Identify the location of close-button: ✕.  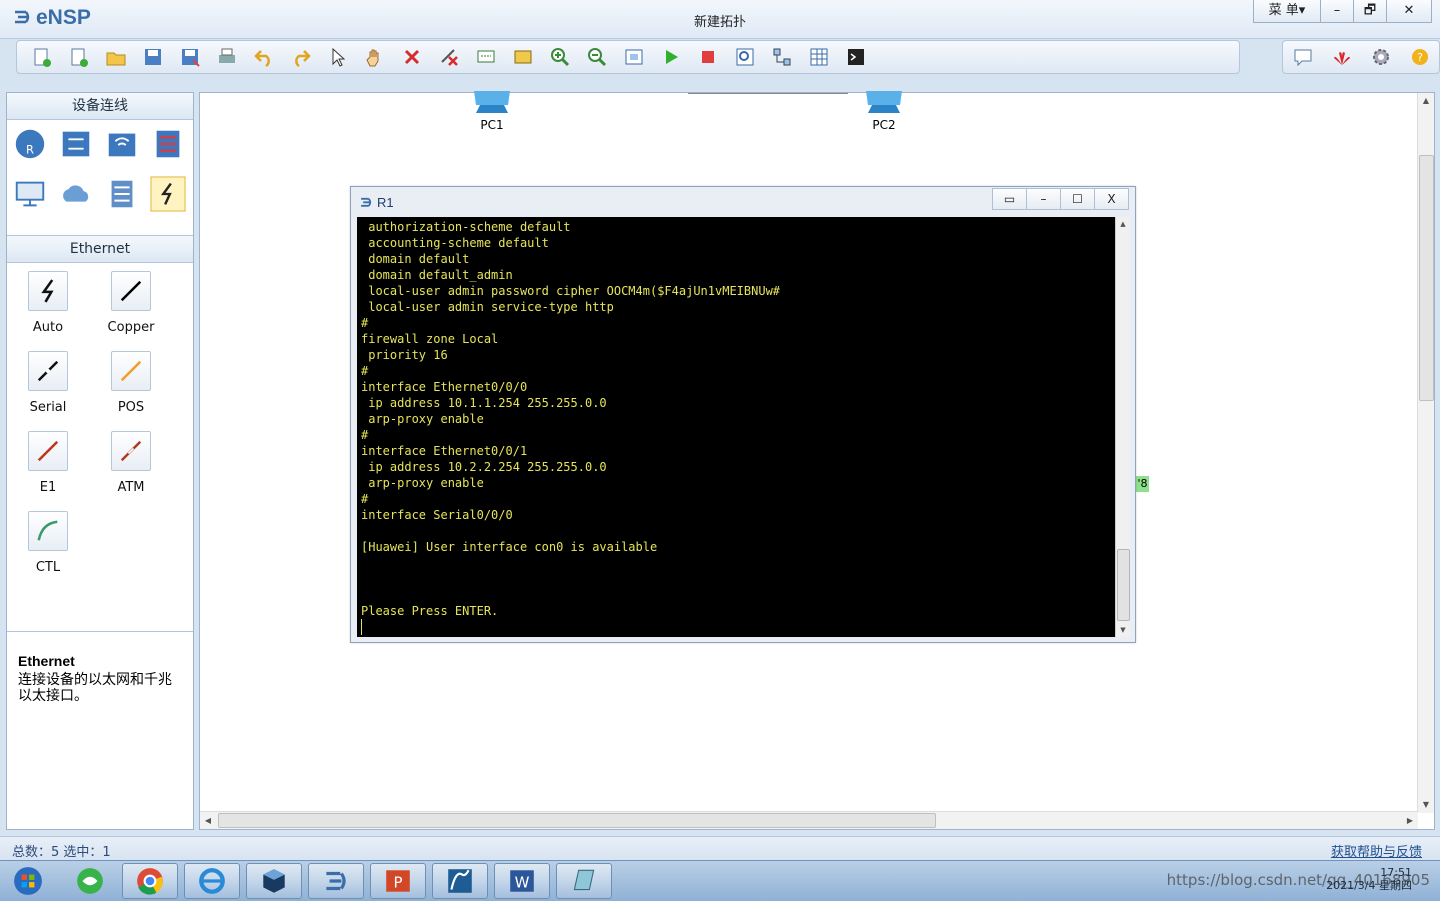
(1408, 11).